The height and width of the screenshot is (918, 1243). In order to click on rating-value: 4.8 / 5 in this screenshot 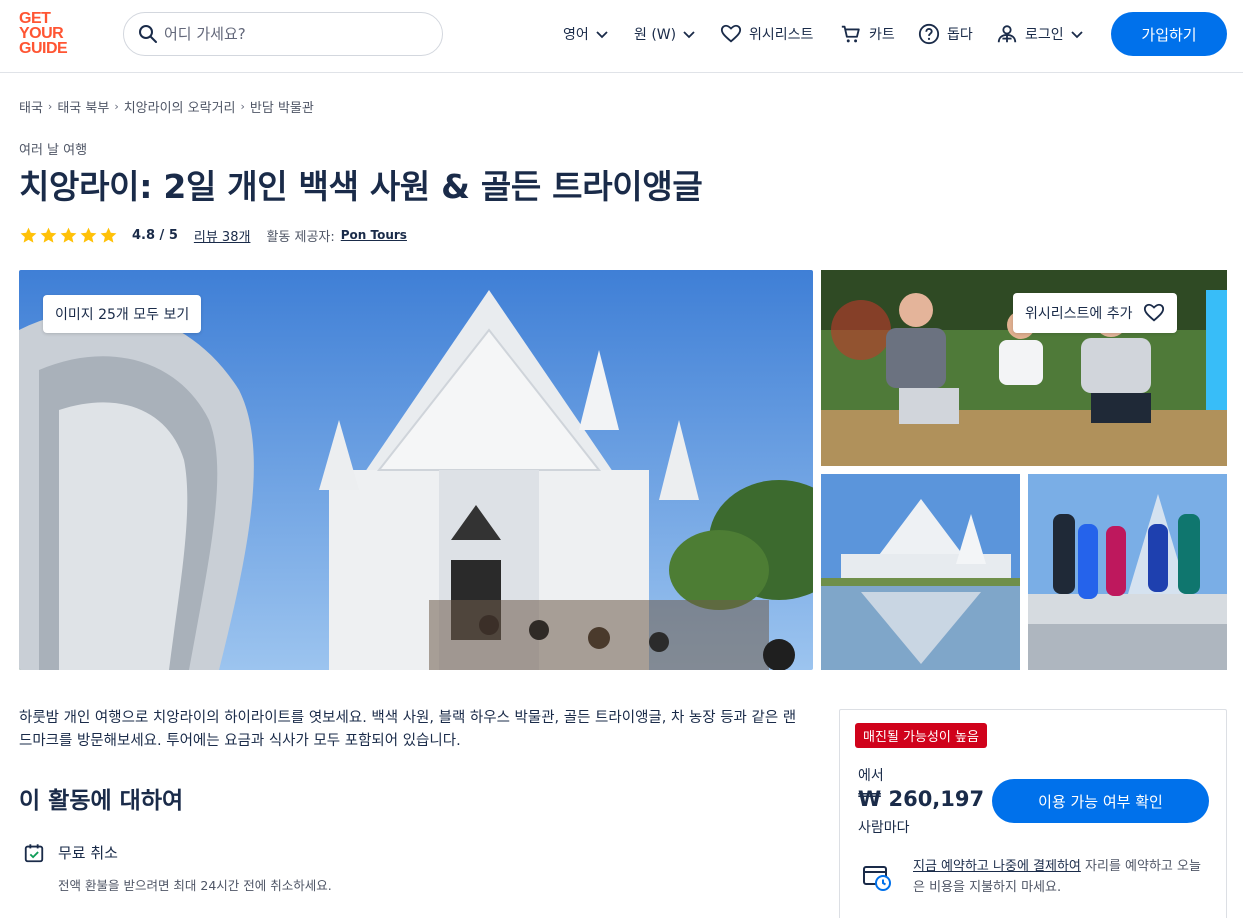, I will do `click(155, 235)`.